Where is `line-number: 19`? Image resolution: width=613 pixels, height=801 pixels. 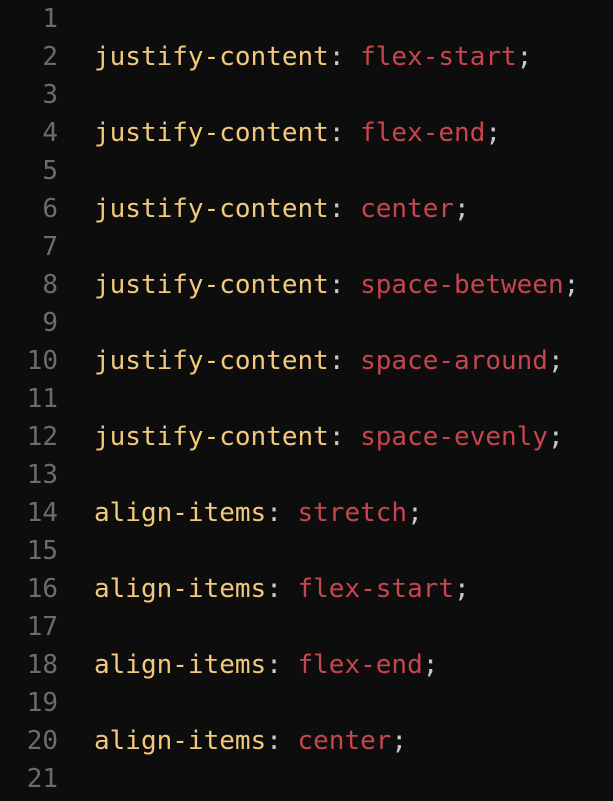 line-number: 19 is located at coordinates (42, 703).